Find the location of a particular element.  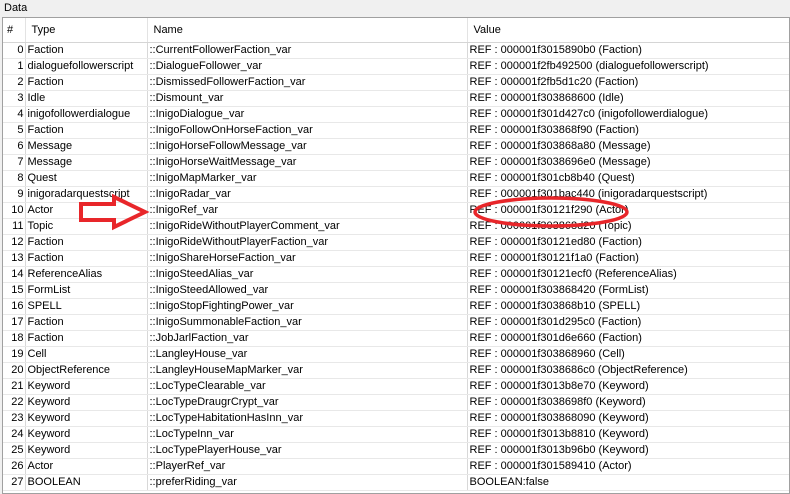

row-num: 13 is located at coordinates (14, 258).